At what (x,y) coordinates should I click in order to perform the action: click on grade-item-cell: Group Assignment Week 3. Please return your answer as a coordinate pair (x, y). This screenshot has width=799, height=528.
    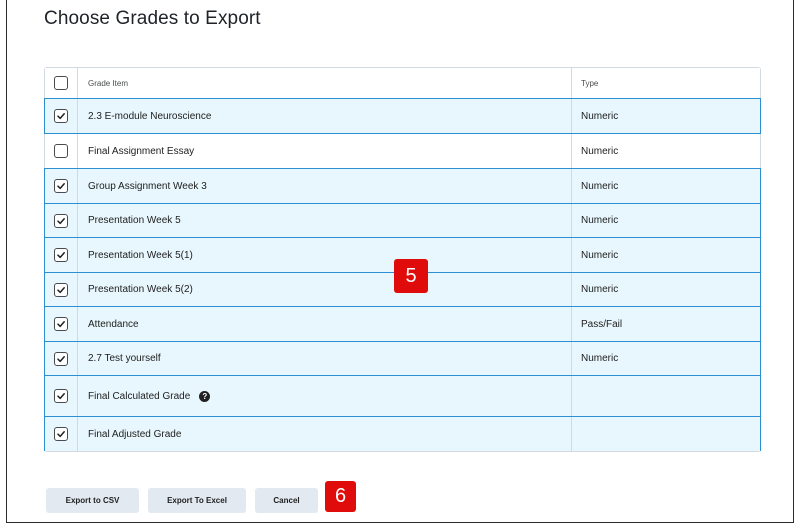
    Looking at the image, I should click on (325, 186).